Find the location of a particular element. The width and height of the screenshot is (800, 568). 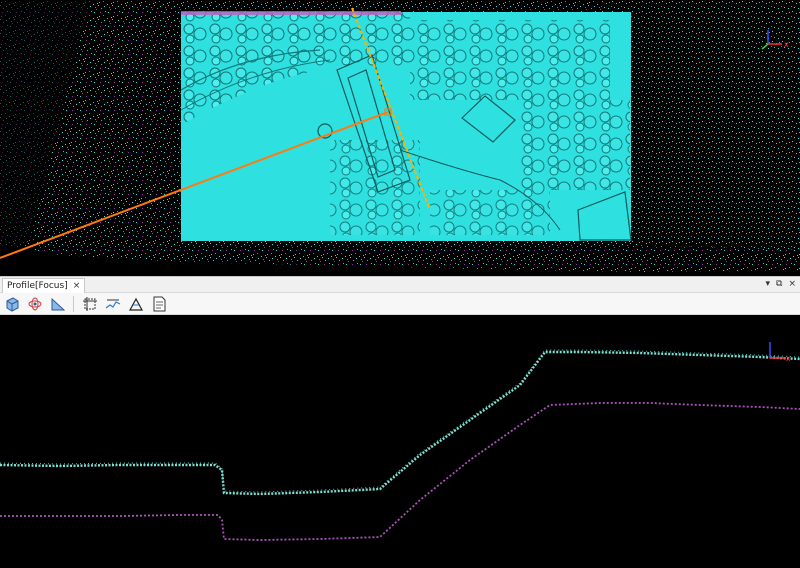

tree-cluster-se is located at coordinates (490, 212).